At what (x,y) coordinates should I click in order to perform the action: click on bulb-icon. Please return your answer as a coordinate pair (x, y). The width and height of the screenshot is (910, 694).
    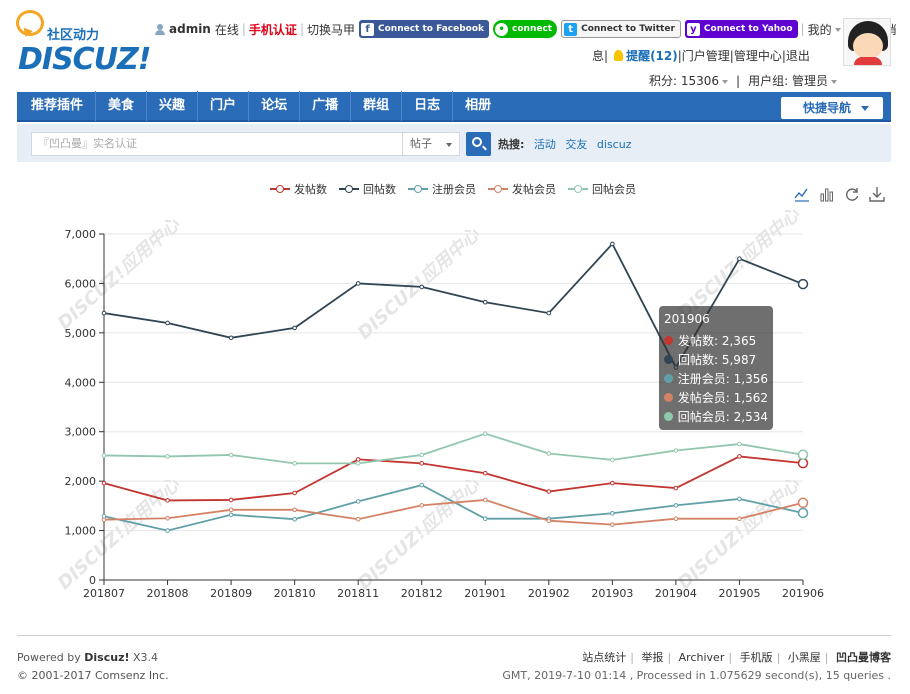
    Looking at the image, I should click on (619, 55).